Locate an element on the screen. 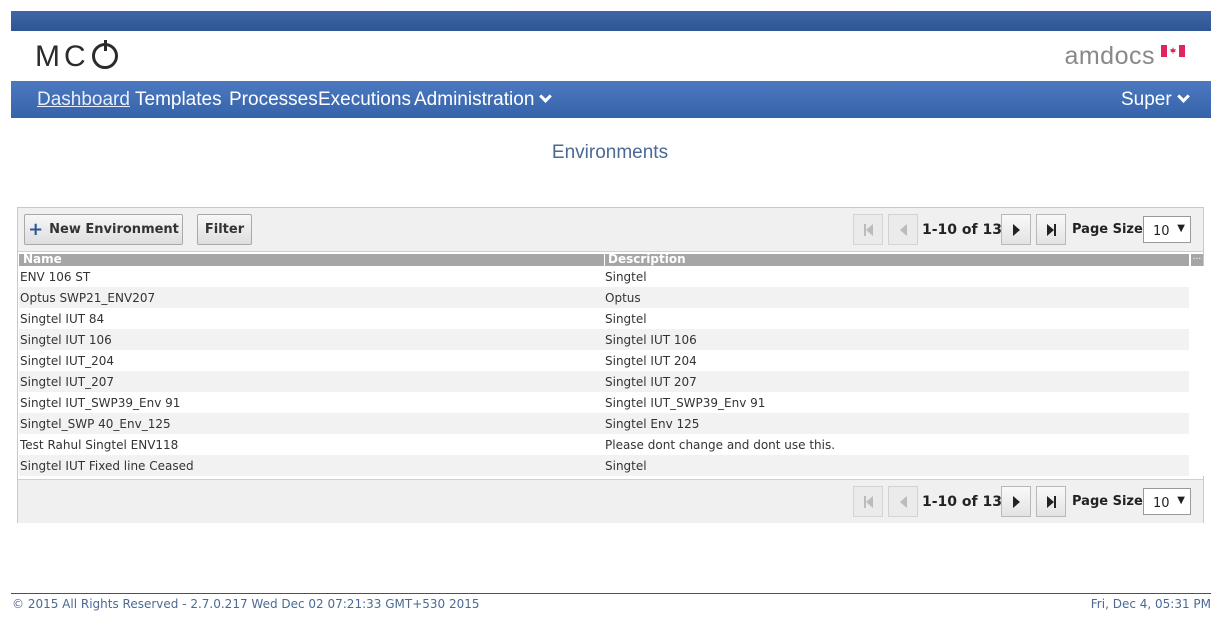 The width and height of the screenshot is (1228, 628). table-row: Singtel IUT 84 Singtel is located at coordinates (604, 318).